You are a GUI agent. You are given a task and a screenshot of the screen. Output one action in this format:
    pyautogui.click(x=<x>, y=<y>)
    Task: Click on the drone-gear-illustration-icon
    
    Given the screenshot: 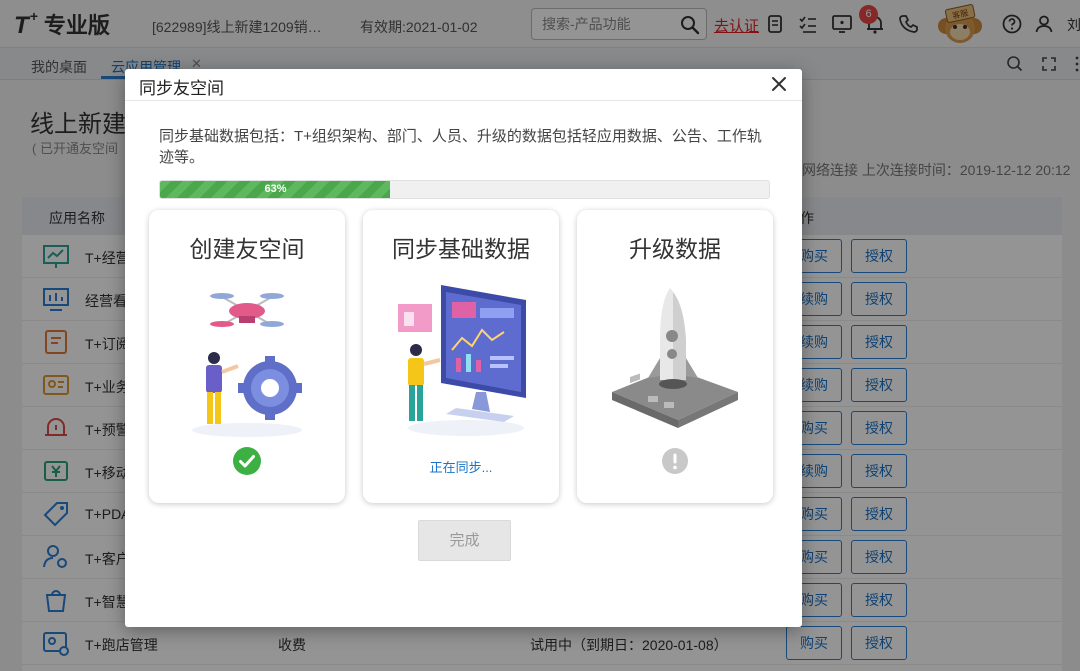 What is the action you would take?
    pyautogui.click(x=247, y=365)
    